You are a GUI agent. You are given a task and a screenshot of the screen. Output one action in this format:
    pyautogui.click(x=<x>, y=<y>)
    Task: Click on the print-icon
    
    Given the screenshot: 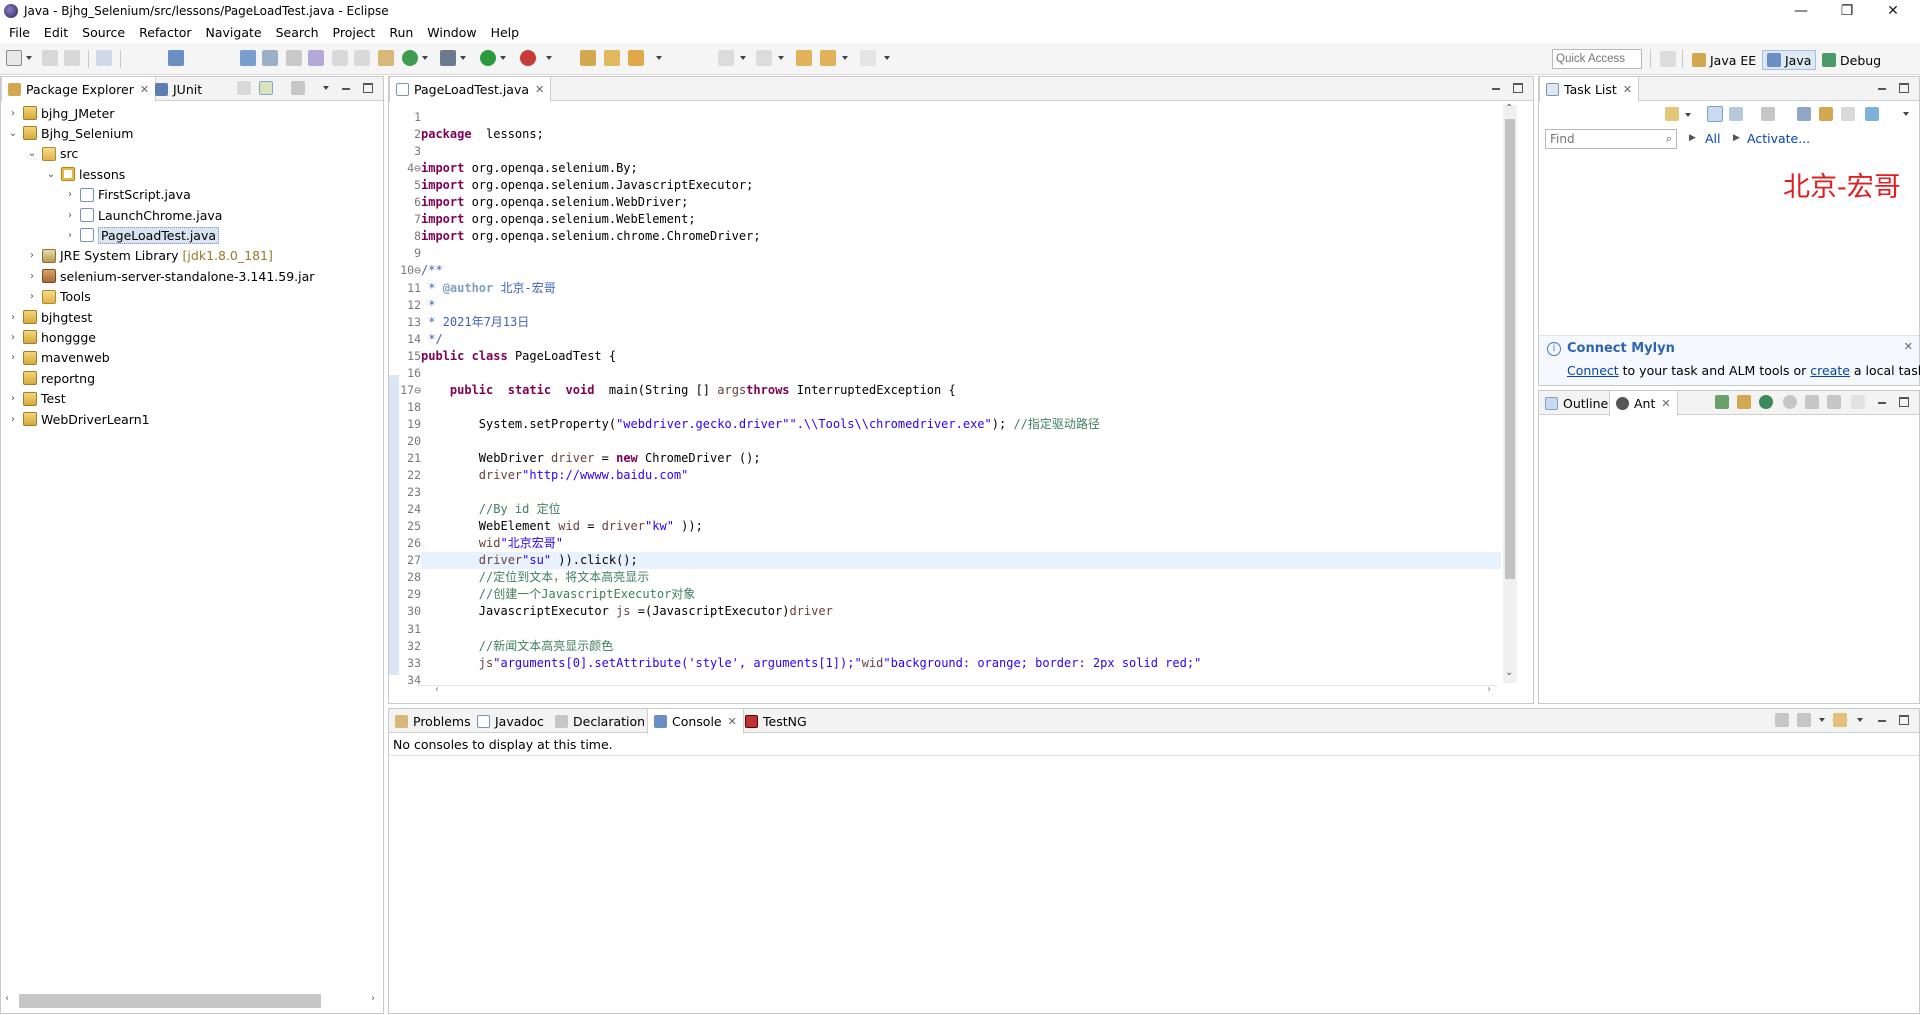 What is the action you would take?
    pyautogui.click(x=104, y=58)
    